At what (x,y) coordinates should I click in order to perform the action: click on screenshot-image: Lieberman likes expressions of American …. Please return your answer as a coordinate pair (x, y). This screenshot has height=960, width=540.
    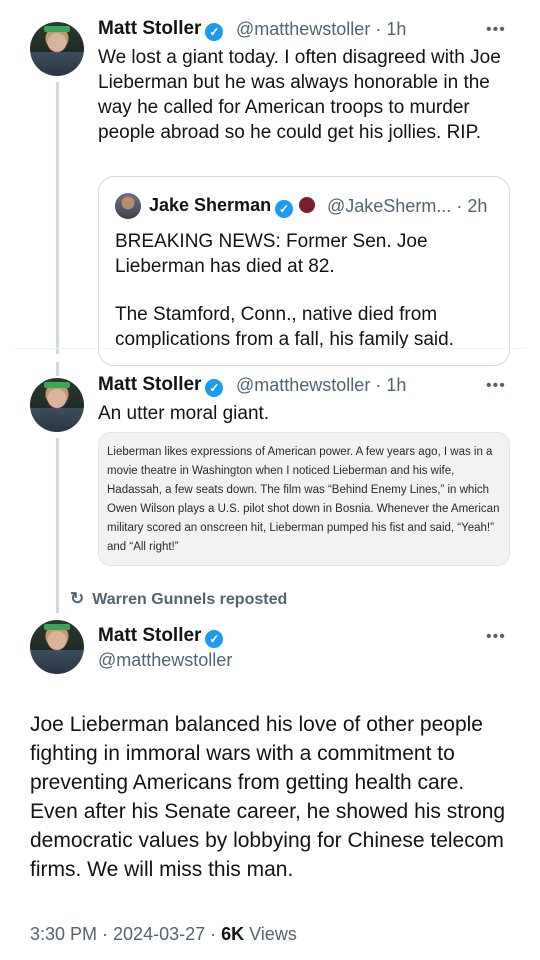
    Looking at the image, I should click on (304, 499).